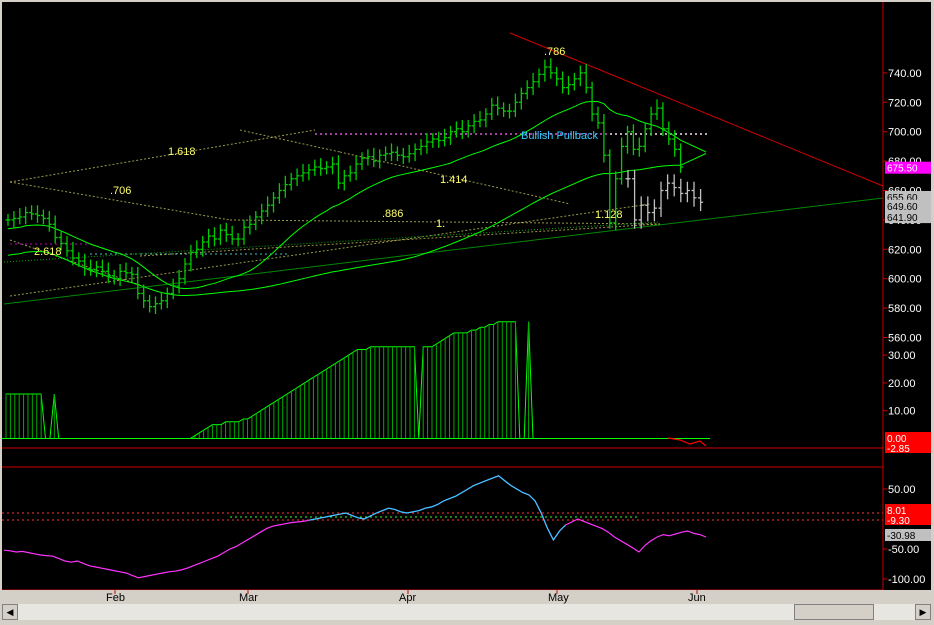 The image size is (934, 625). What do you see at coordinates (905, 74) in the screenshot?
I see `price-tick-label: 740.00` at bounding box center [905, 74].